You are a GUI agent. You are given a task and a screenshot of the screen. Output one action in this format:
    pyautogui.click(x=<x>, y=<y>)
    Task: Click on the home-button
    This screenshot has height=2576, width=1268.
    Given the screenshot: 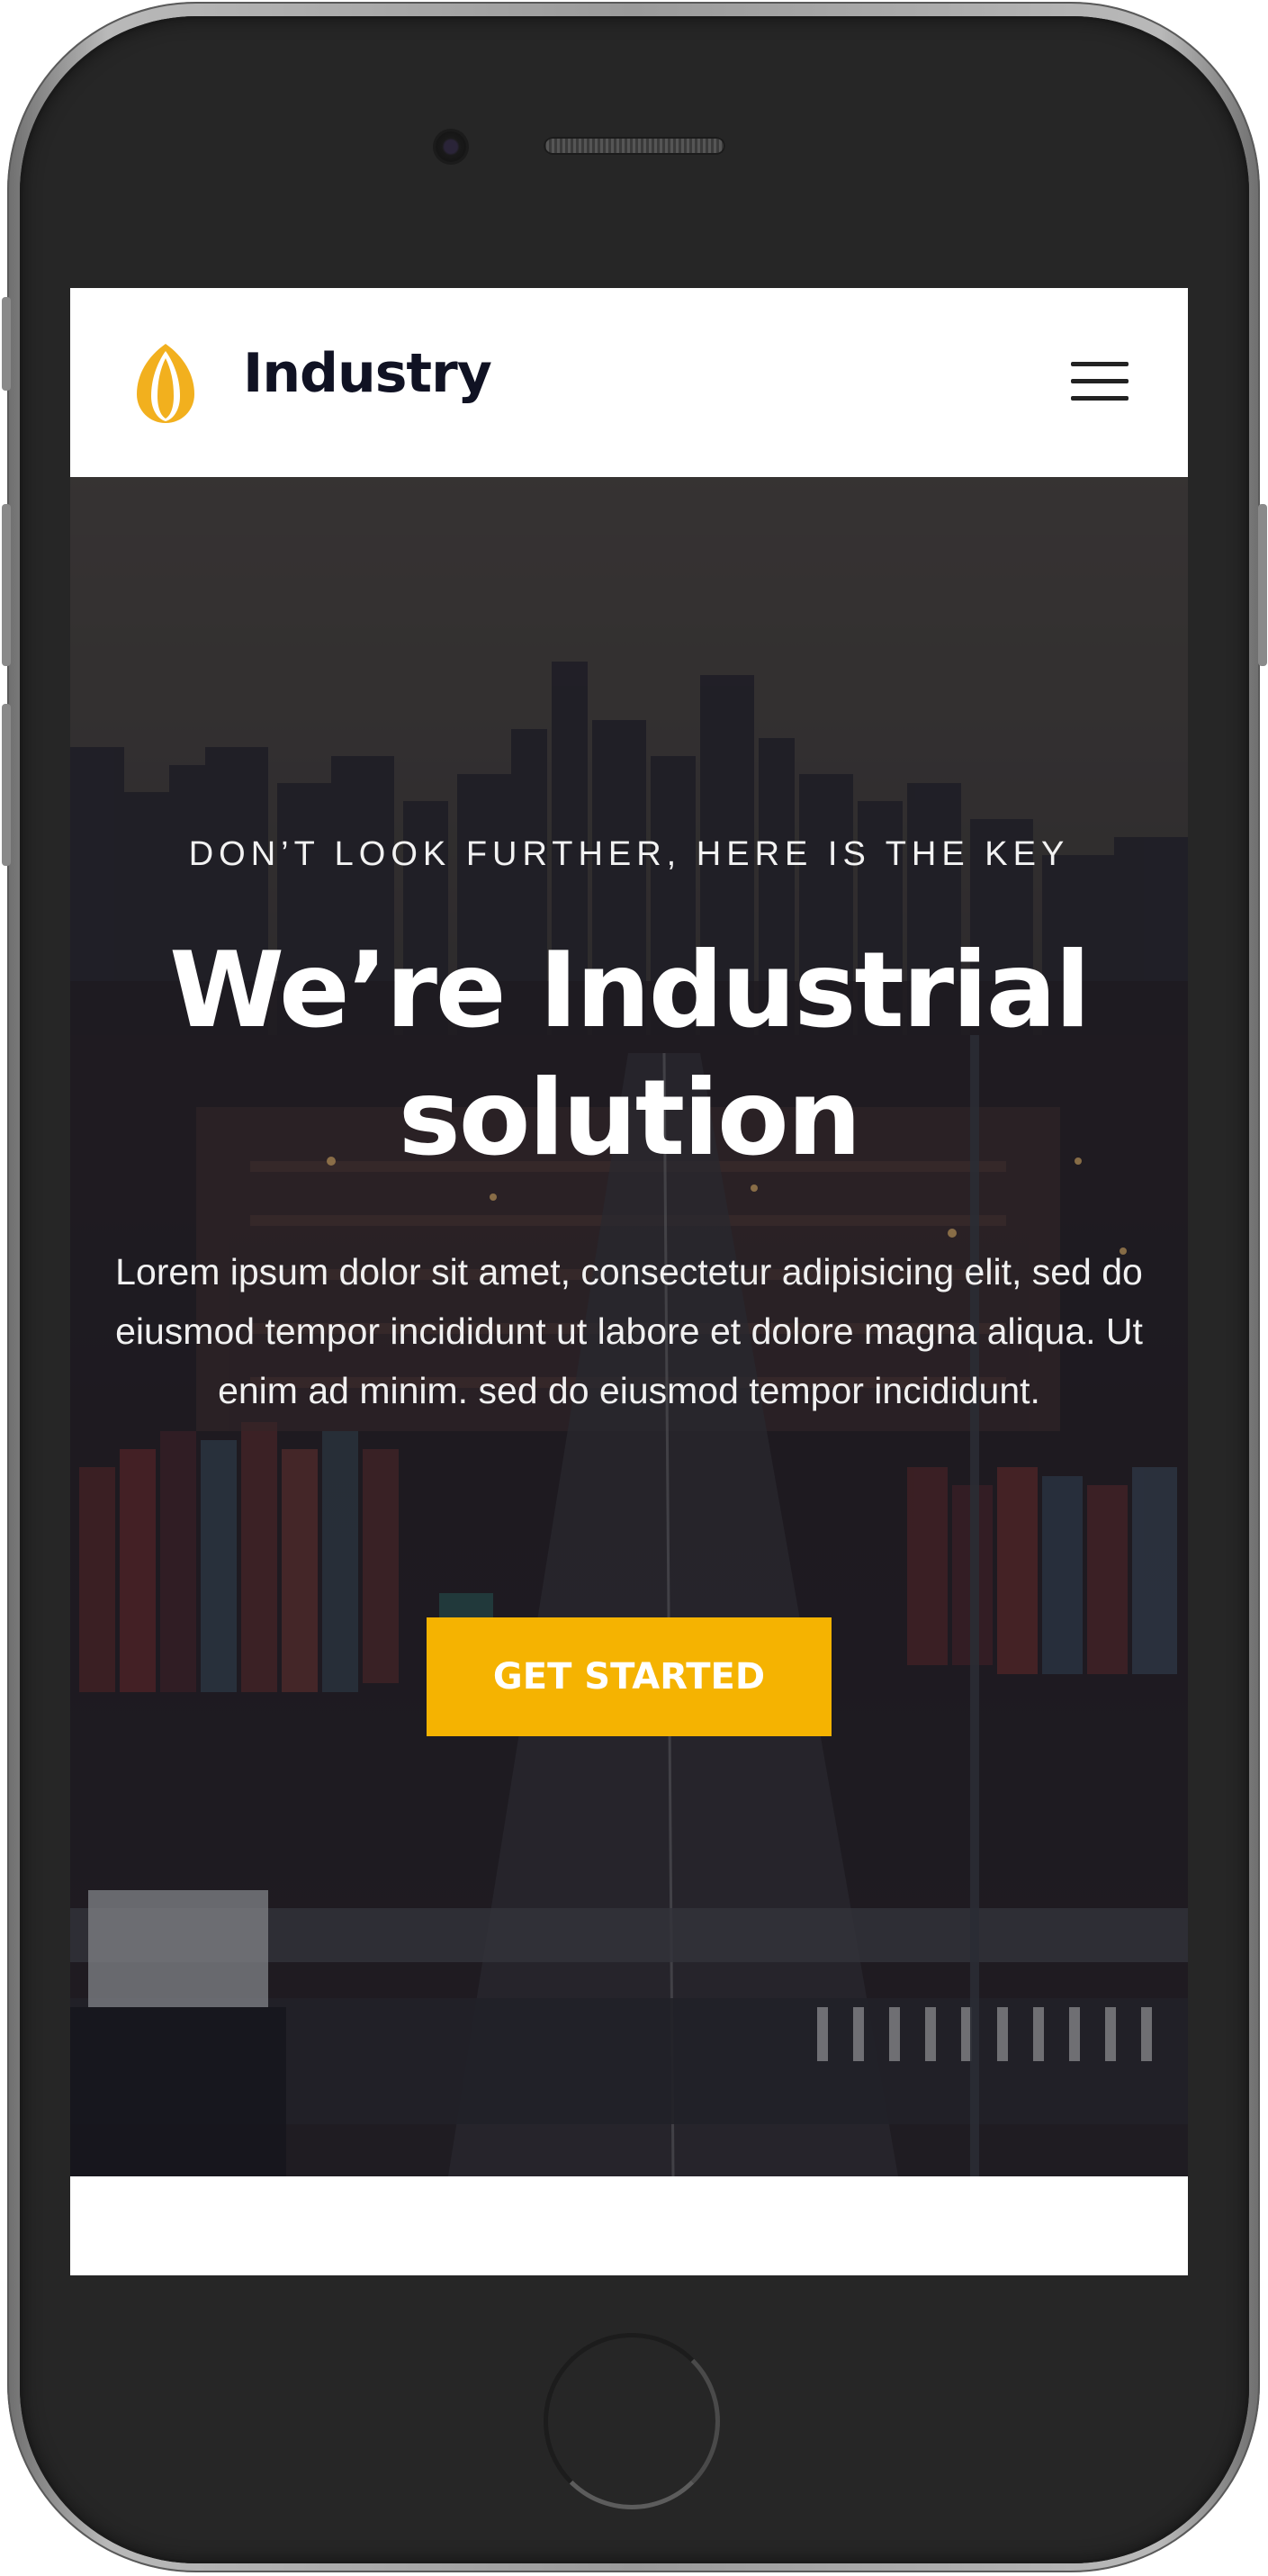 What is the action you would take?
    pyautogui.click(x=632, y=2421)
    